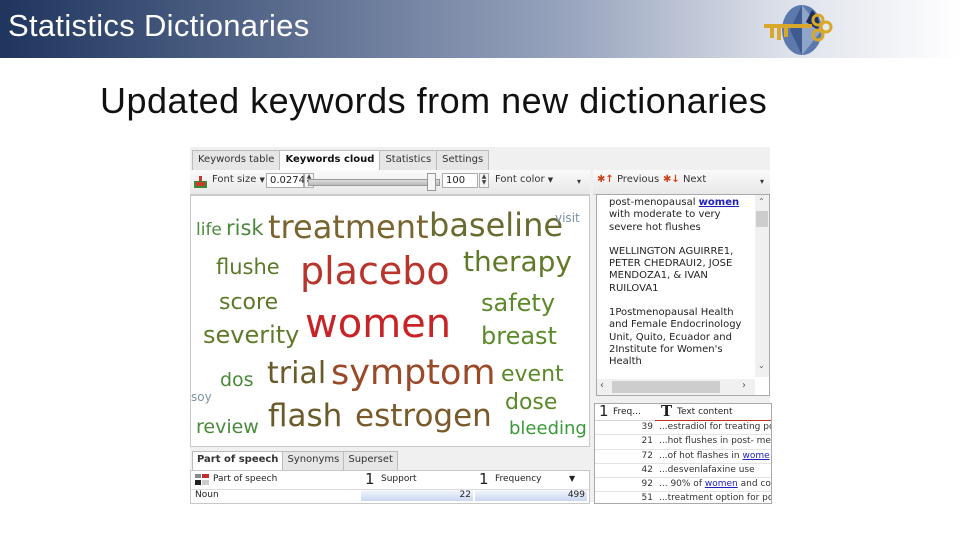  What do you see at coordinates (413, 373) in the screenshot?
I see `cloud-word: symptom` at bounding box center [413, 373].